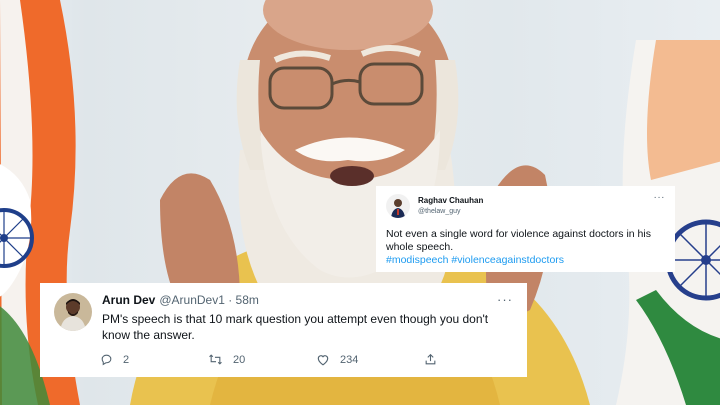 The image size is (720, 405). I want to click on like-icon, so click(323, 360).